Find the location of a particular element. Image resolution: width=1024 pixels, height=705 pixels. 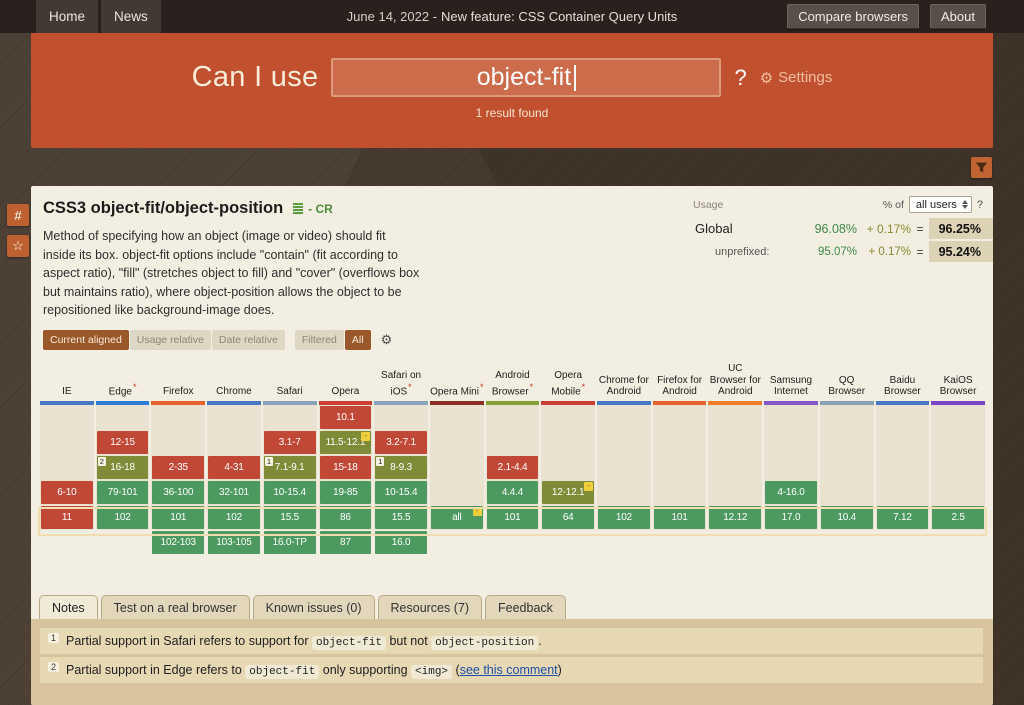

tab-known-issues-0: Known issues (0) is located at coordinates (313, 607).